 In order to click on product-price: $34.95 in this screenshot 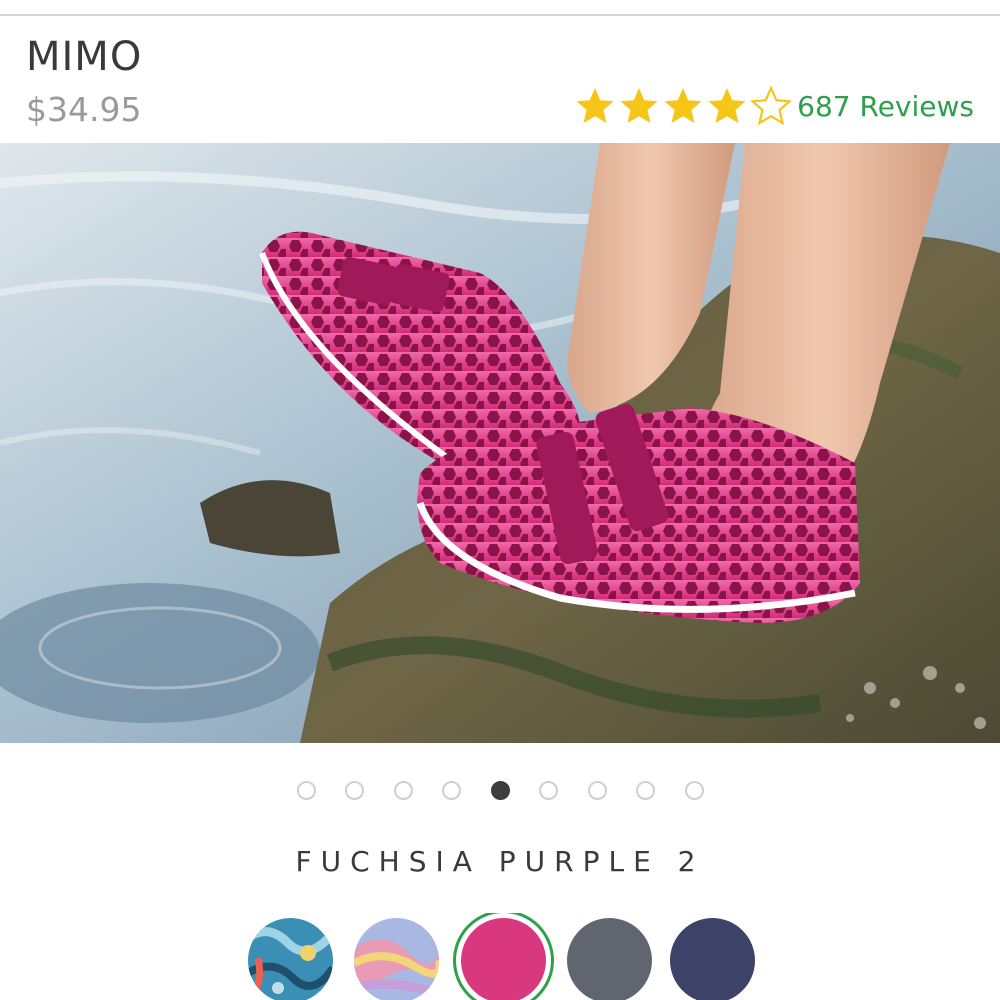, I will do `click(84, 109)`.